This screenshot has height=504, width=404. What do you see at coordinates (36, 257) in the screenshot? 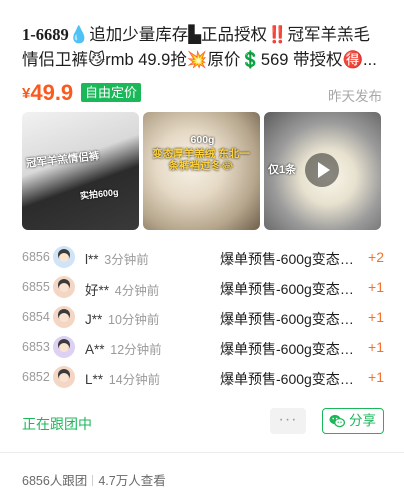
I see `order-index: 6856` at bounding box center [36, 257].